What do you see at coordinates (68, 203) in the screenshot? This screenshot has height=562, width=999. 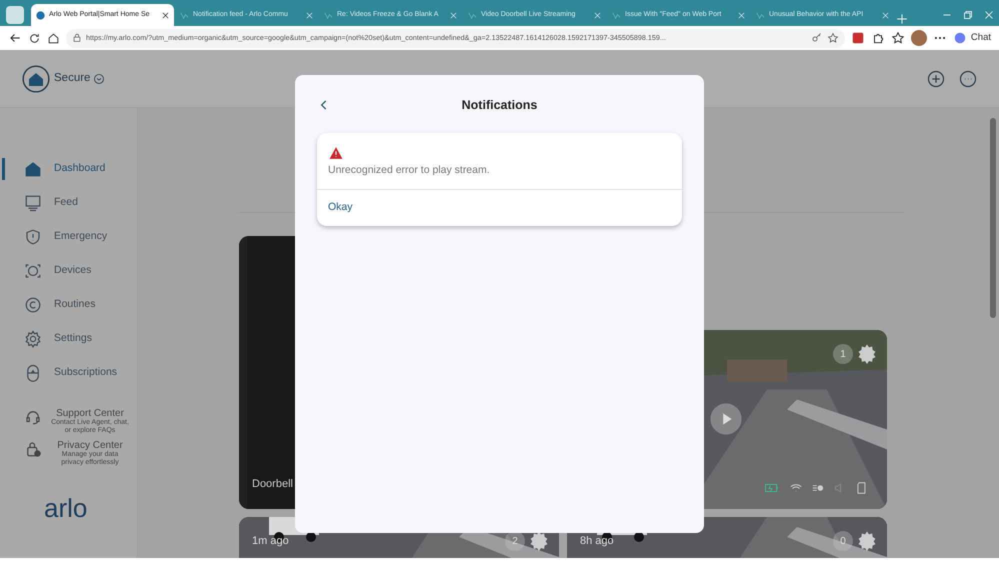 I see `sidebar-item: Feed` at bounding box center [68, 203].